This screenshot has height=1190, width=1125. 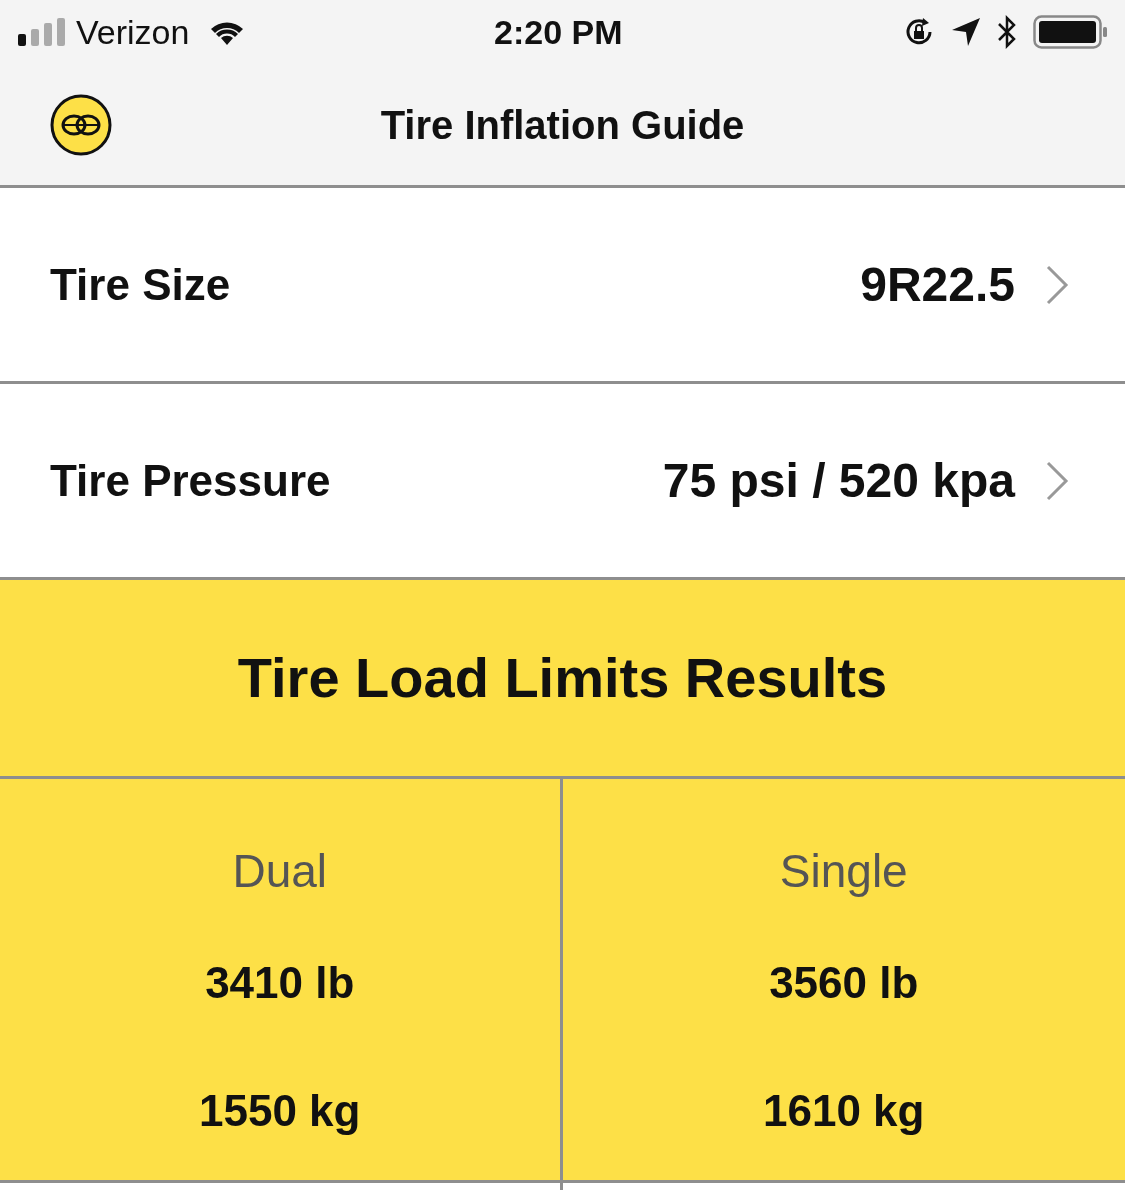 What do you see at coordinates (42, 32) in the screenshot?
I see `signal-icon` at bounding box center [42, 32].